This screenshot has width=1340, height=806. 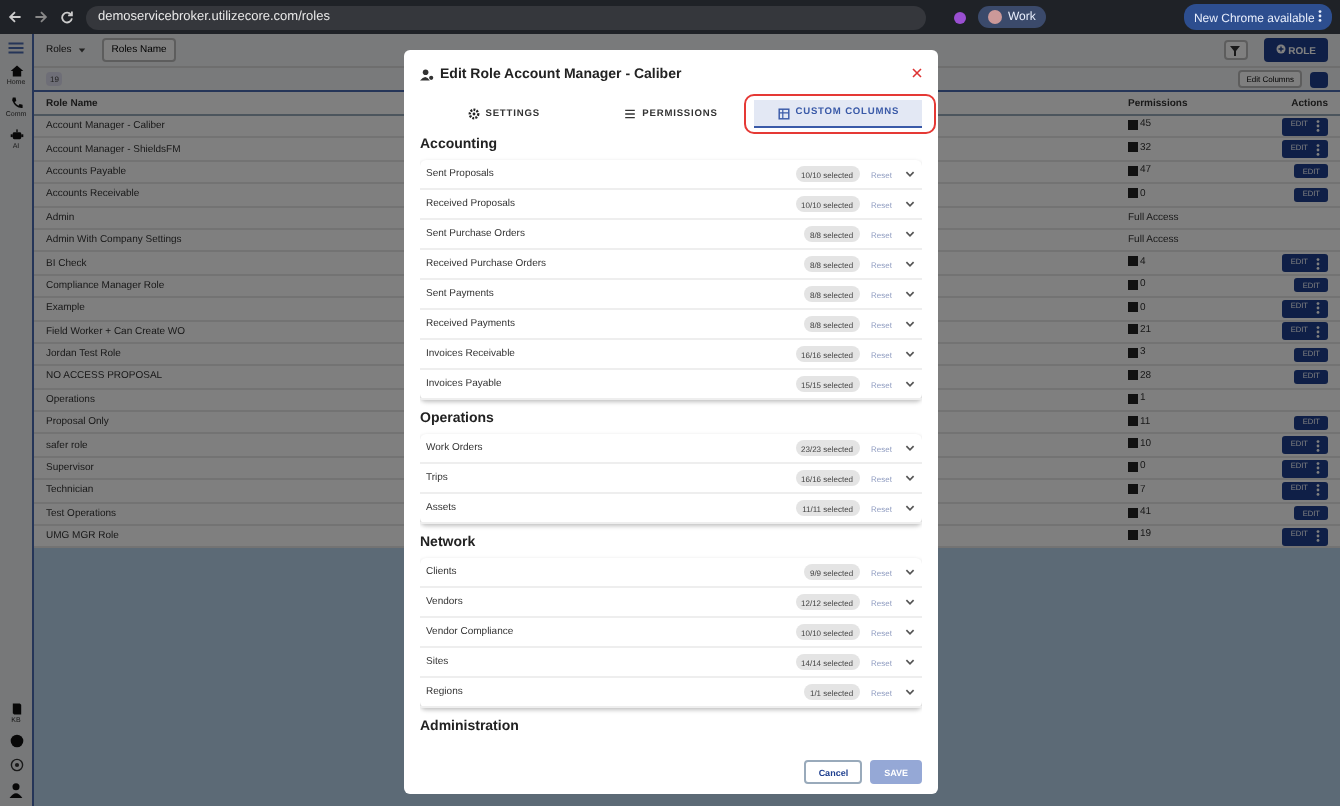 I want to click on help-icon, so click(x=16, y=741).